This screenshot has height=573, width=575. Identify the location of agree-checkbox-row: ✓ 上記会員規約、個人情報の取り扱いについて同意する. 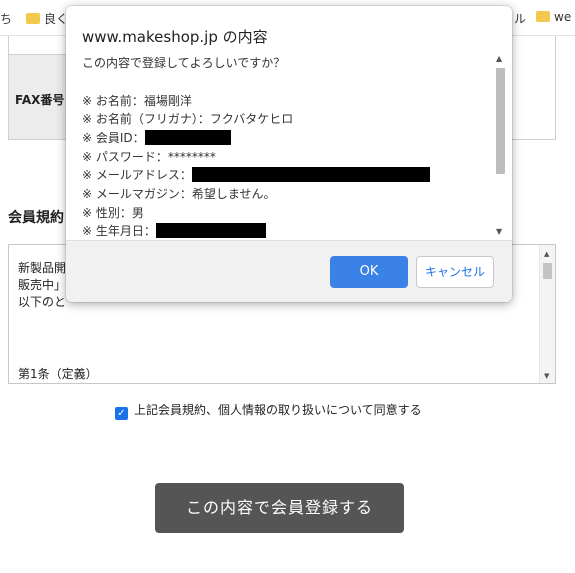
(268, 410).